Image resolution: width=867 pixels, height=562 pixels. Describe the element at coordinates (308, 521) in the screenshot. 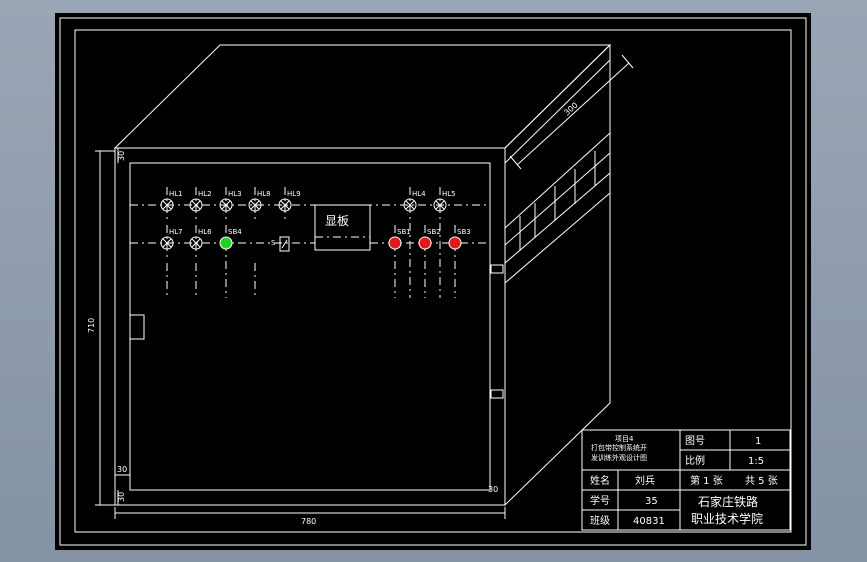

I see `width-value: 780` at that location.